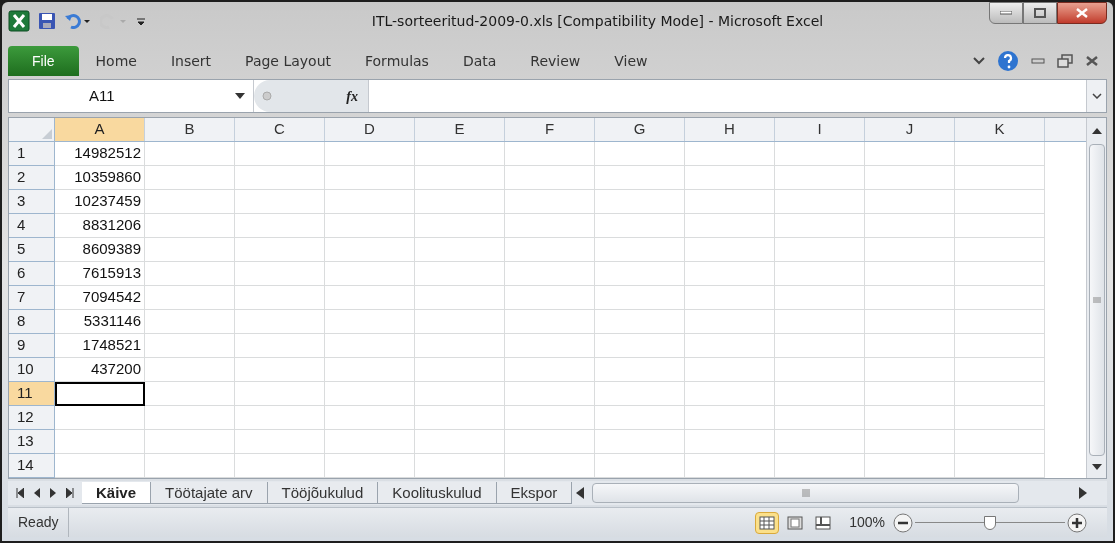 Image resolution: width=1115 pixels, height=543 pixels. I want to click on column-header: A, so click(100, 129).